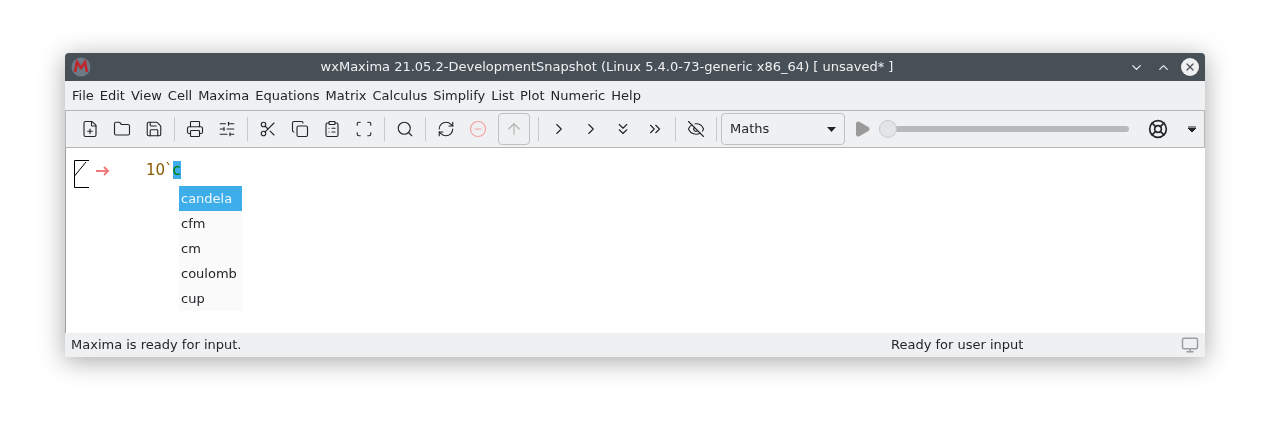  What do you see at coordinates (332, 129) in the screenshot?
I see `clipboard-icon` at bounding box center [332, 129].